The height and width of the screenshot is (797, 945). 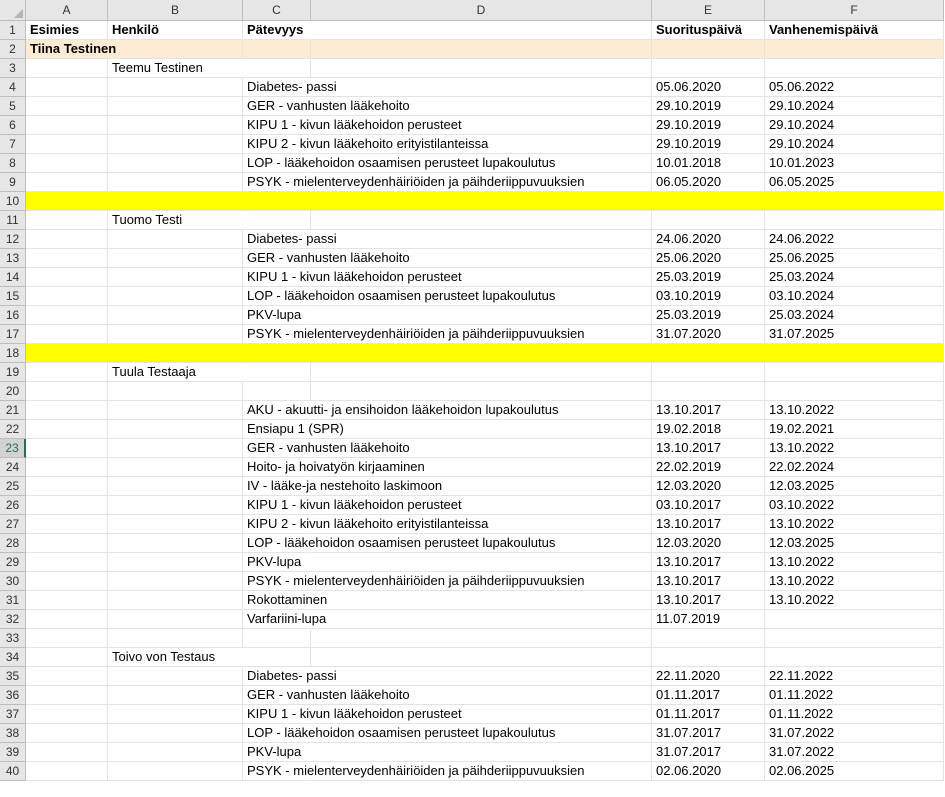 I want to click on row-header: 18, so click(x=13, y=353).